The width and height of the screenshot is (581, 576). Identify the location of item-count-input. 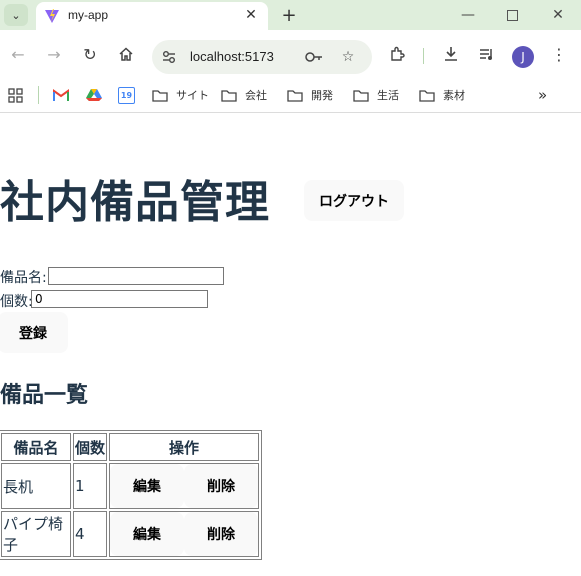
(119, 299).